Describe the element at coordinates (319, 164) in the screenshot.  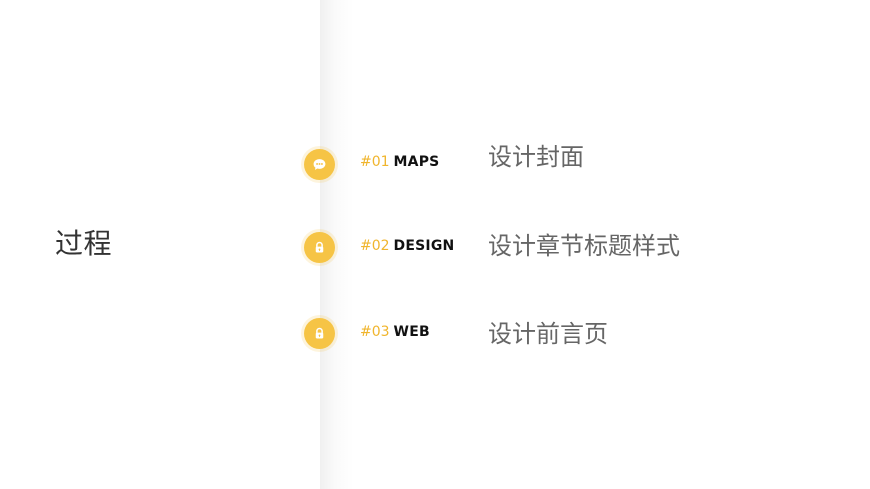
I see `chat-bubble-icon` at that location.